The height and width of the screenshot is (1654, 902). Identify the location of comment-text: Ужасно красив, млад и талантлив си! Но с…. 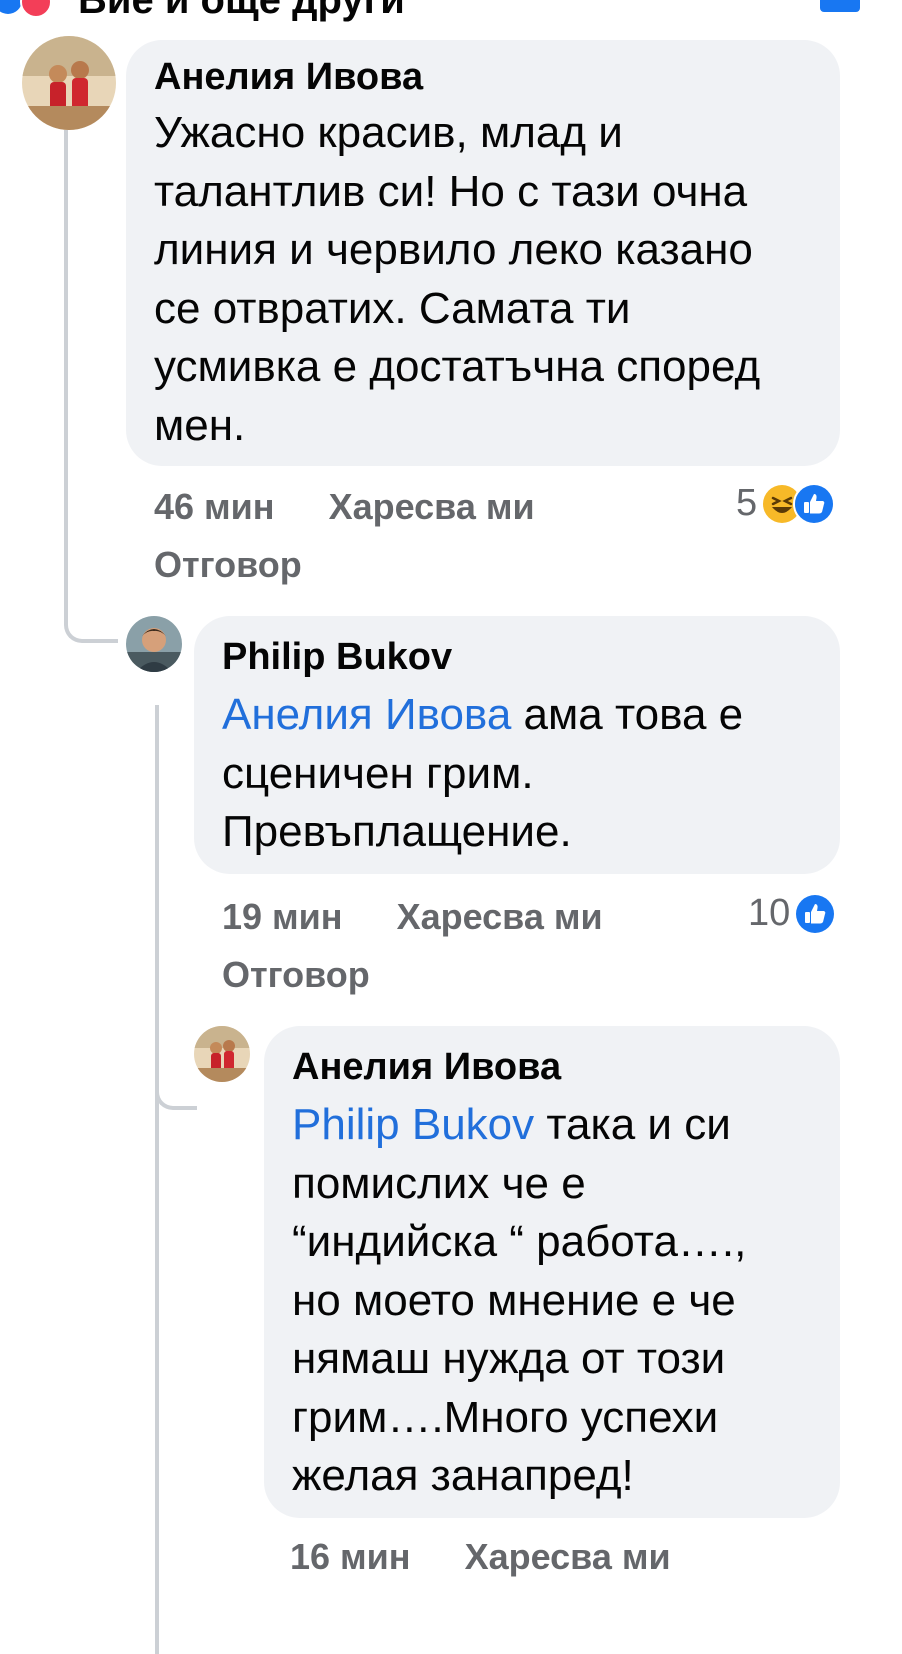
(457, 279).